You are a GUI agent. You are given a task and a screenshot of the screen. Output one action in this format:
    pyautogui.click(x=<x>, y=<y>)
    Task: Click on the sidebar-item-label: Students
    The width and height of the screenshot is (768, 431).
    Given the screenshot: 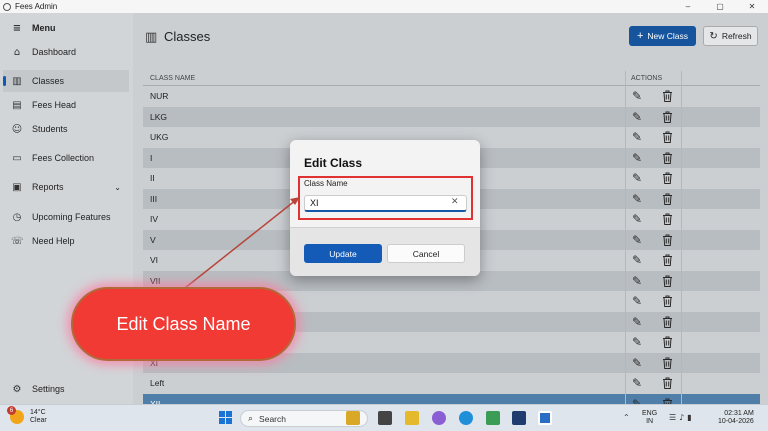 What is the action you would take?
    pyautogui.click(x=50, y=129)
    